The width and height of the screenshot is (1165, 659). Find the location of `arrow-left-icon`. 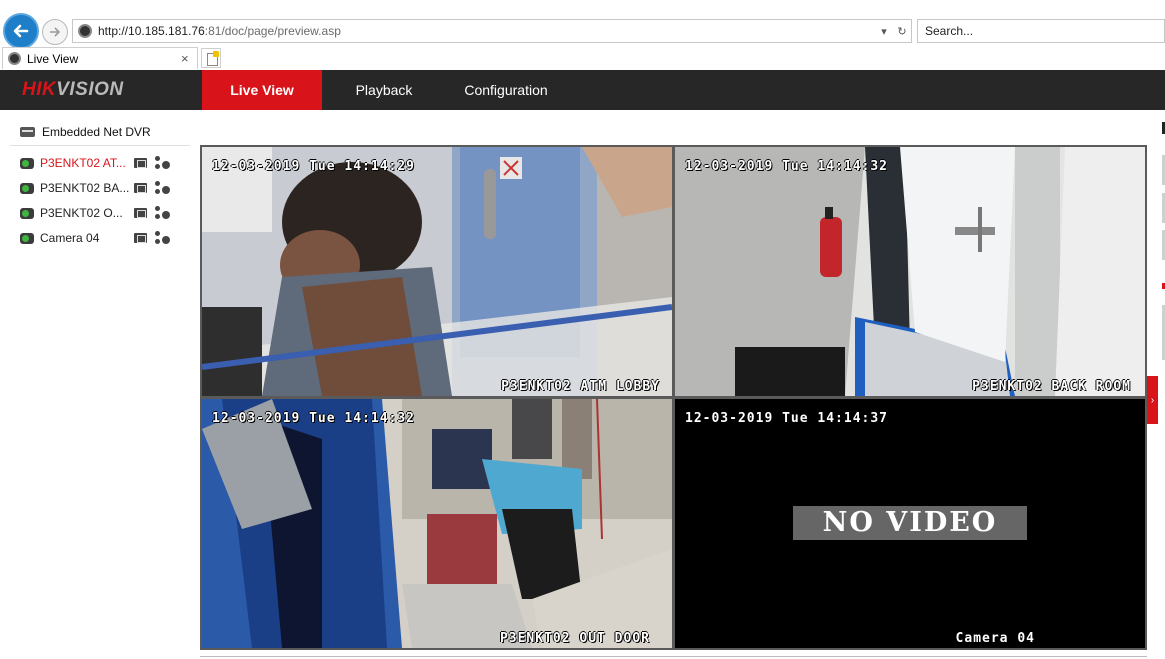

arrow-left-icon is located at coordinates (21, 31).